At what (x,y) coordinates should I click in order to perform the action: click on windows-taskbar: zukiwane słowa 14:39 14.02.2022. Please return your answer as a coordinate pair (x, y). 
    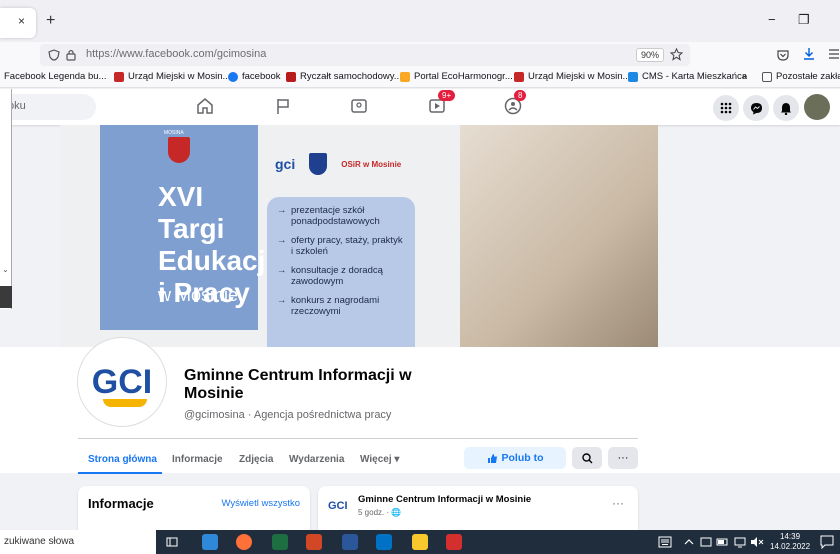
    Looking at the image, I should click on (420, 542).